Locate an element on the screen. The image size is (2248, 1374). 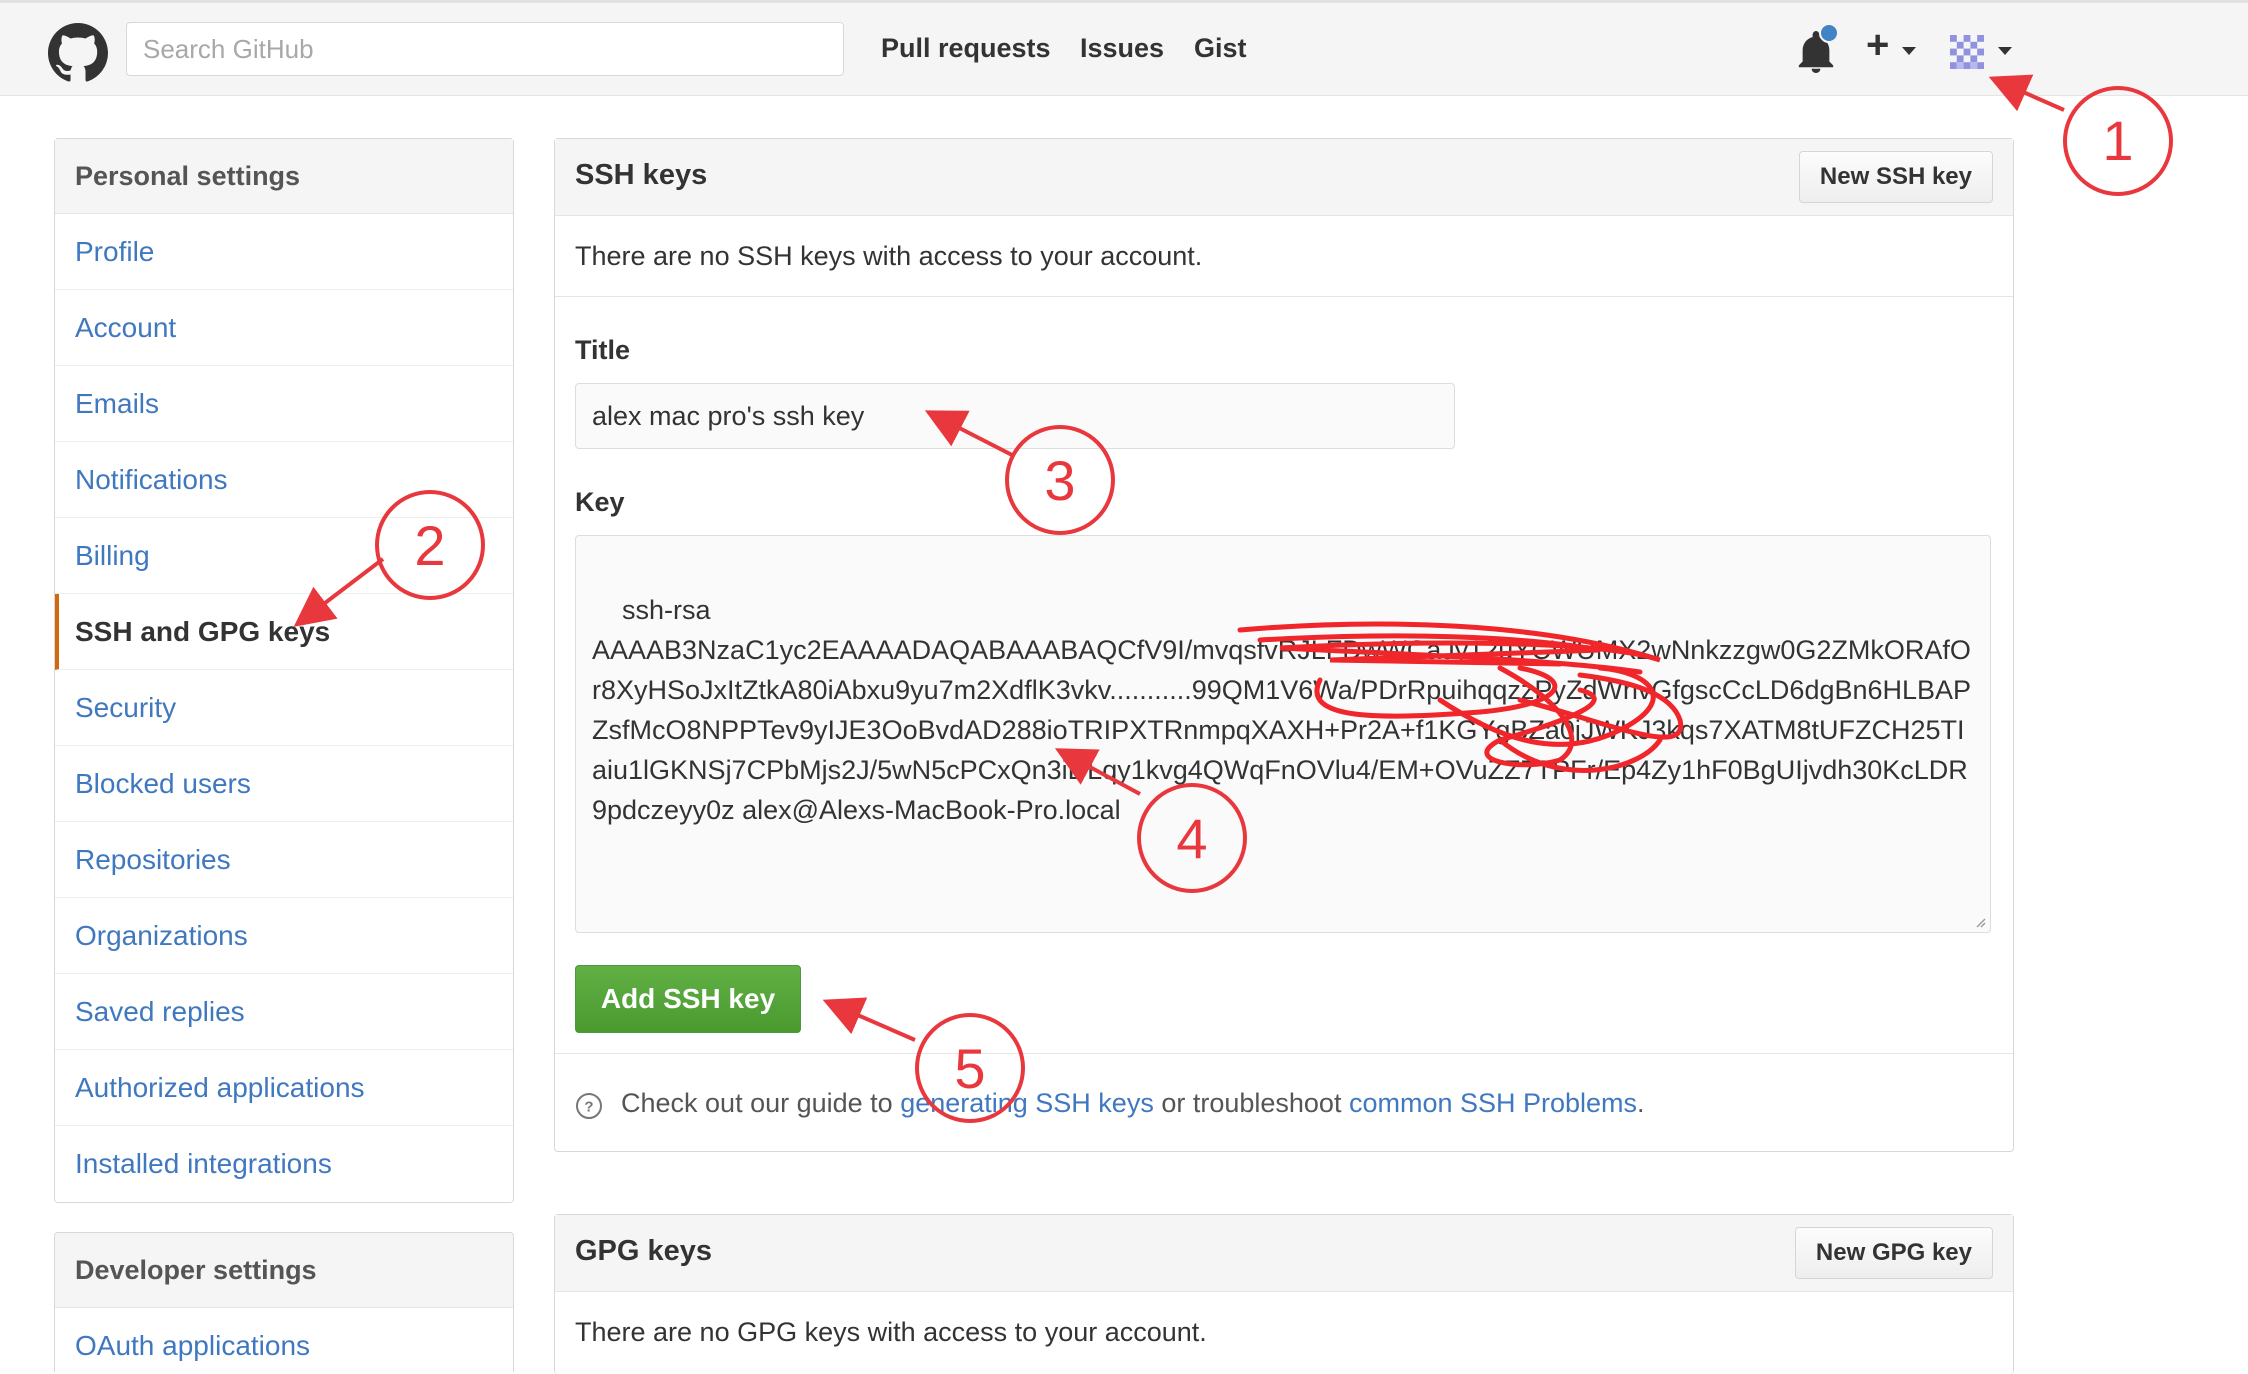
nav-pull-requests: Pull requests is located at coordinates (966, 48).